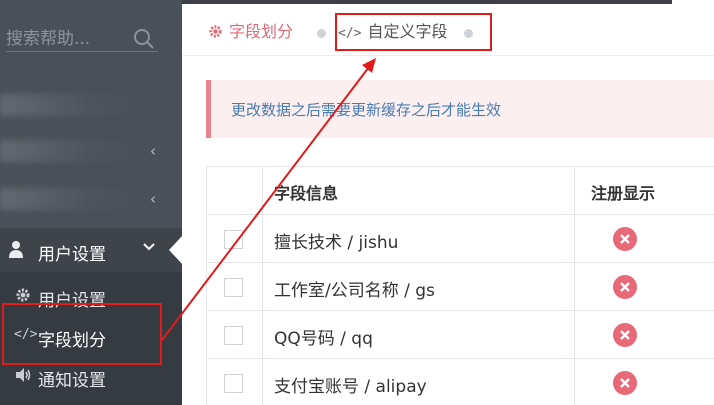  What do you see at coordinates (413, 32) in the screenshot?
I see `annotation-highlight-tab` at bounding box center [413, 32].